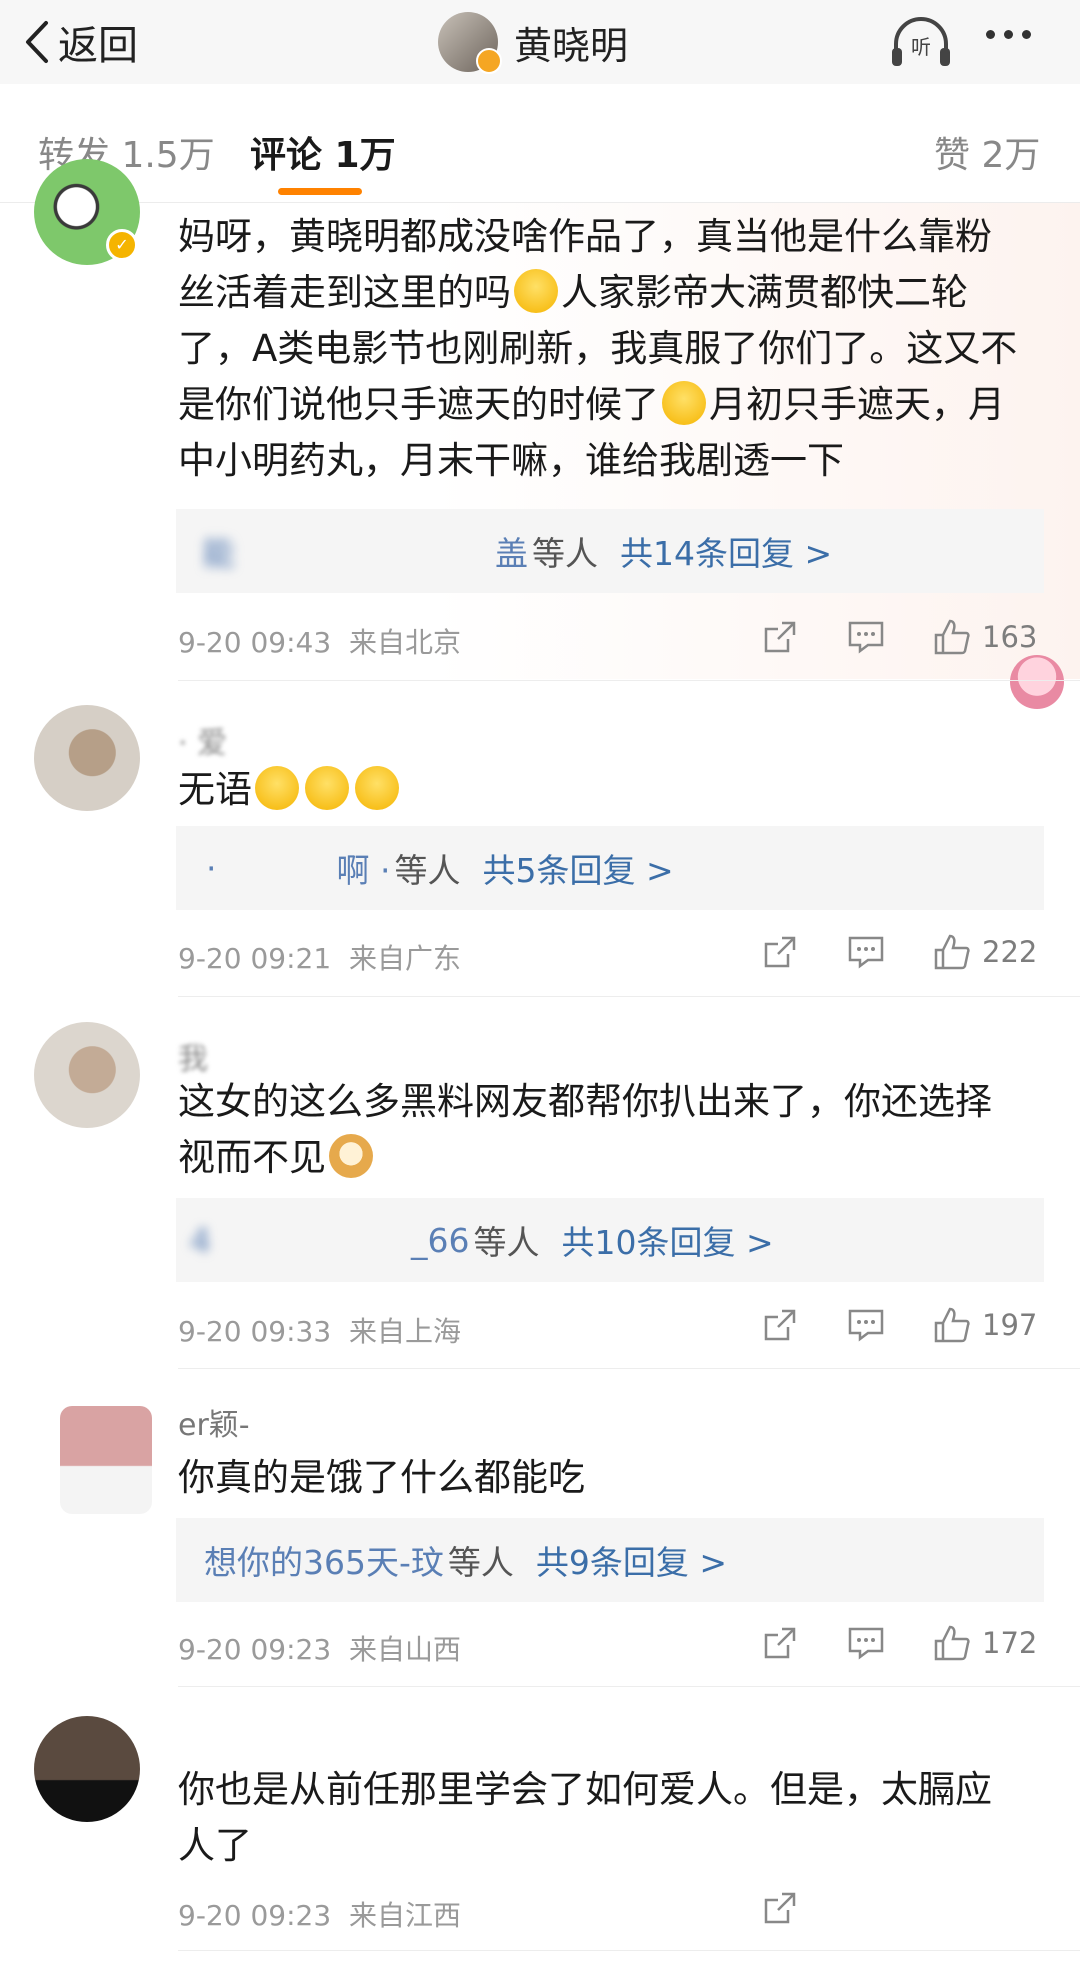 This screenshot has width=1080, height=1961. Describe the element at coordinates (585, 1817) in the screenshot. I see `comment-text: 你也是从前任那里学会了如何爱人。但是，太膈应人了` at that location.